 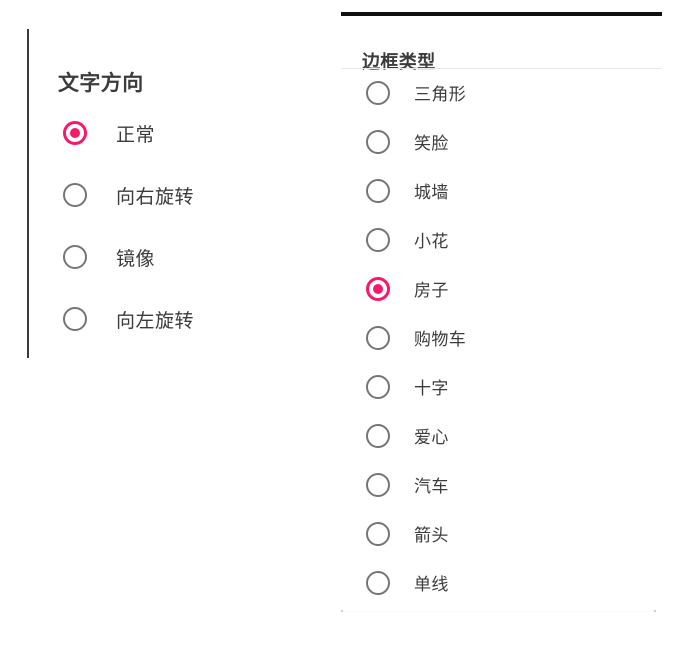 What do you see at coordinates (440, 339) in the screenshot?
I see `radio-option-label: 购物车` at bounding box center [440, 339].